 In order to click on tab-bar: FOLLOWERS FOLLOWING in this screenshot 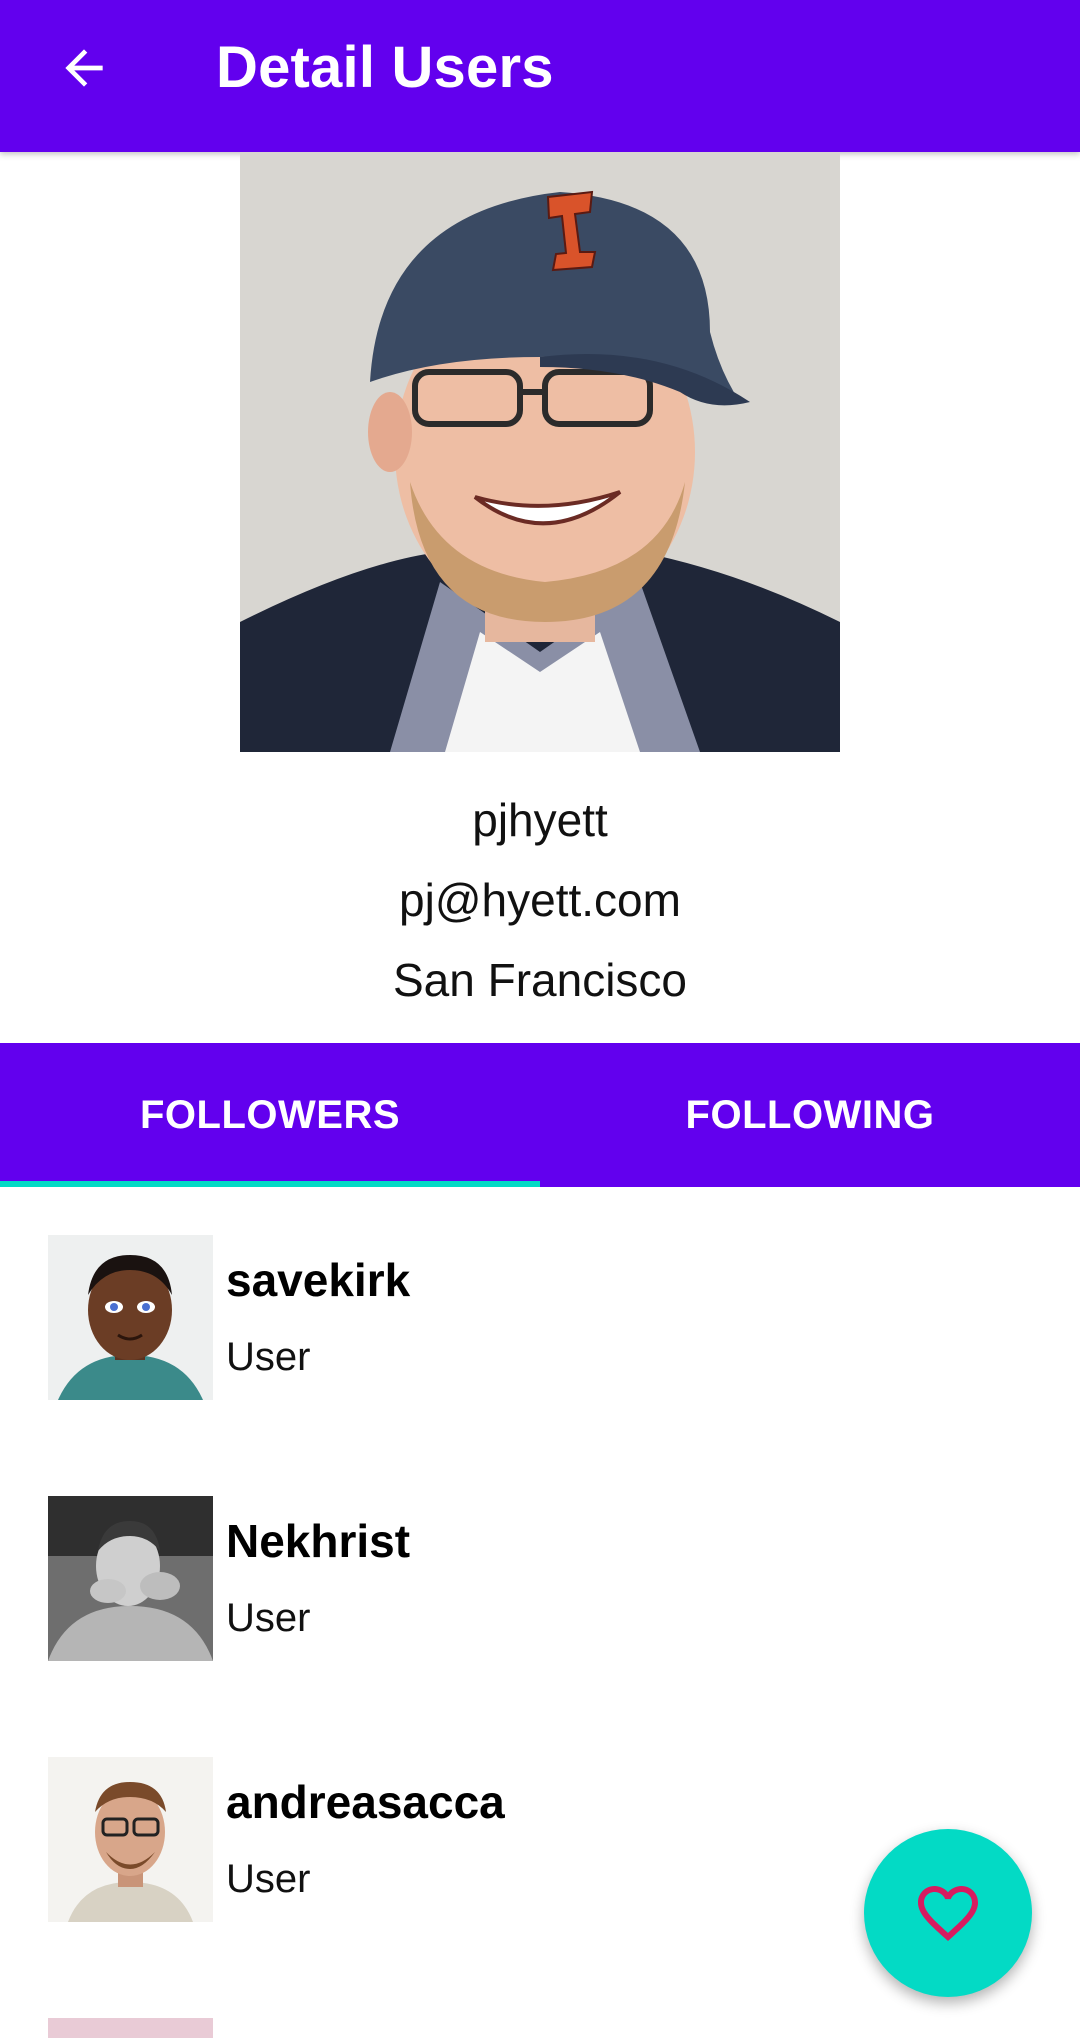, I will do `click(540, 1115)`.